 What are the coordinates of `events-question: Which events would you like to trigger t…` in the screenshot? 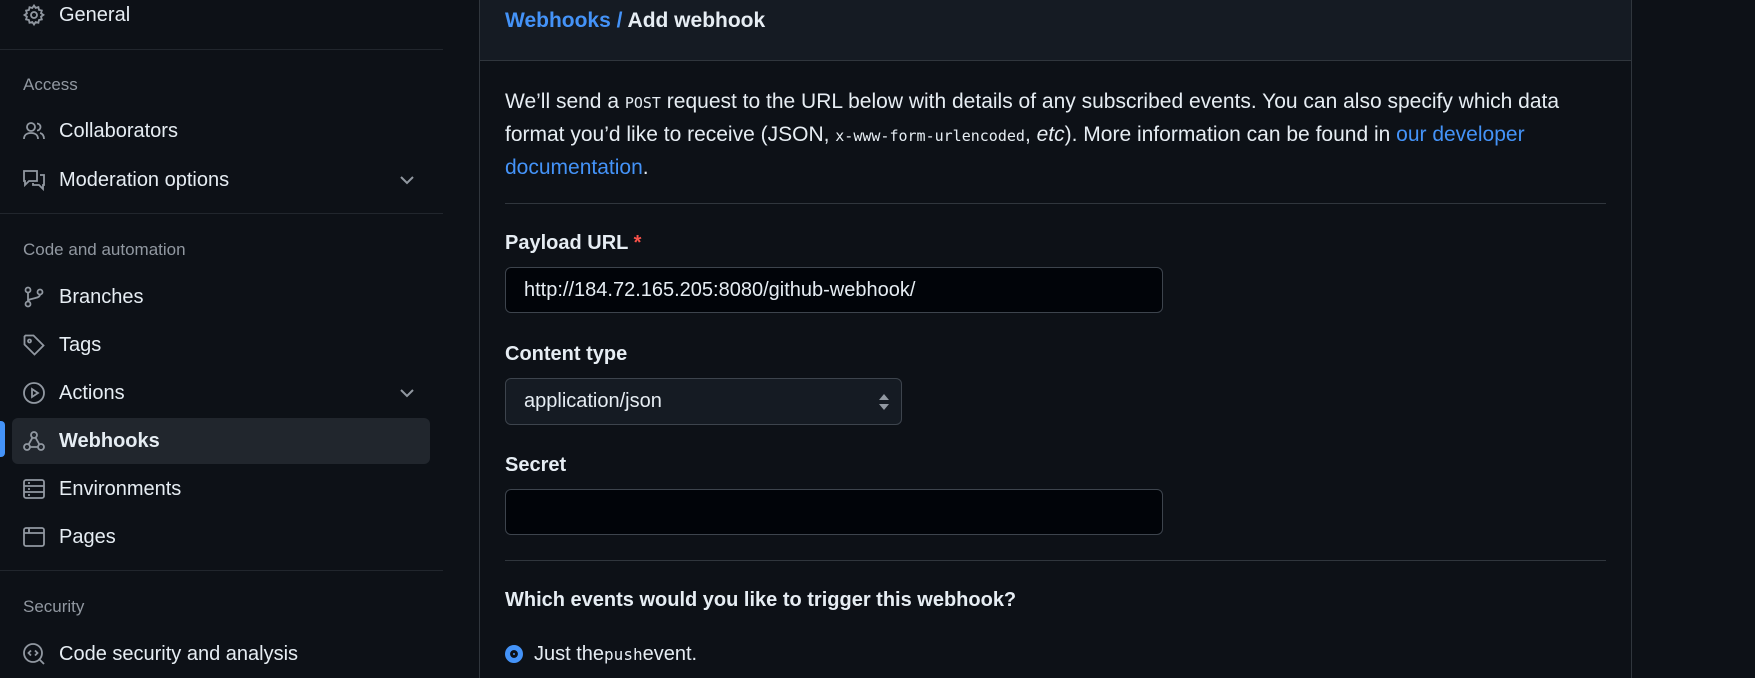 It's located at (761, 600).